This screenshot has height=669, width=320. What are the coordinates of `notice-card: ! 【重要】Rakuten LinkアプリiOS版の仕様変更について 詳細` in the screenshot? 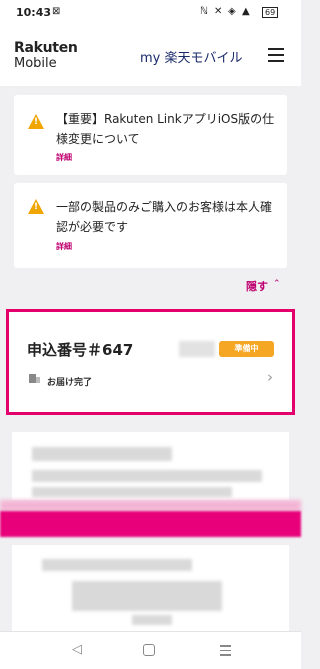 It's located at (150, 135).